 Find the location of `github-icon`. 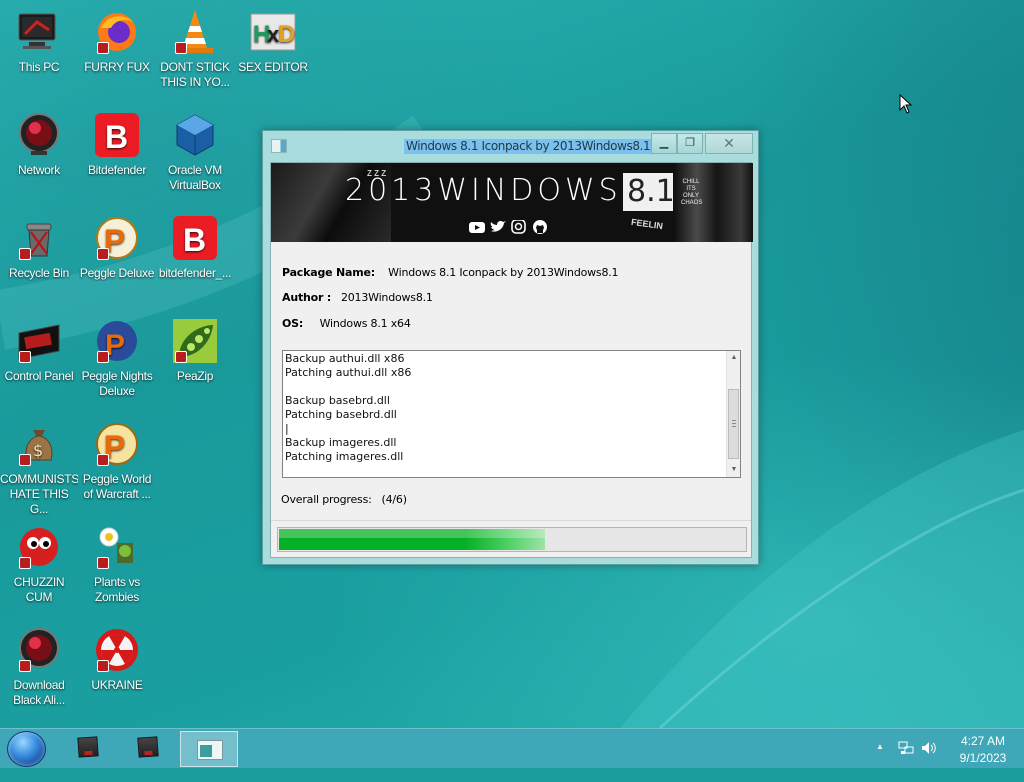

github-icon is located at coordinates (540, 227).